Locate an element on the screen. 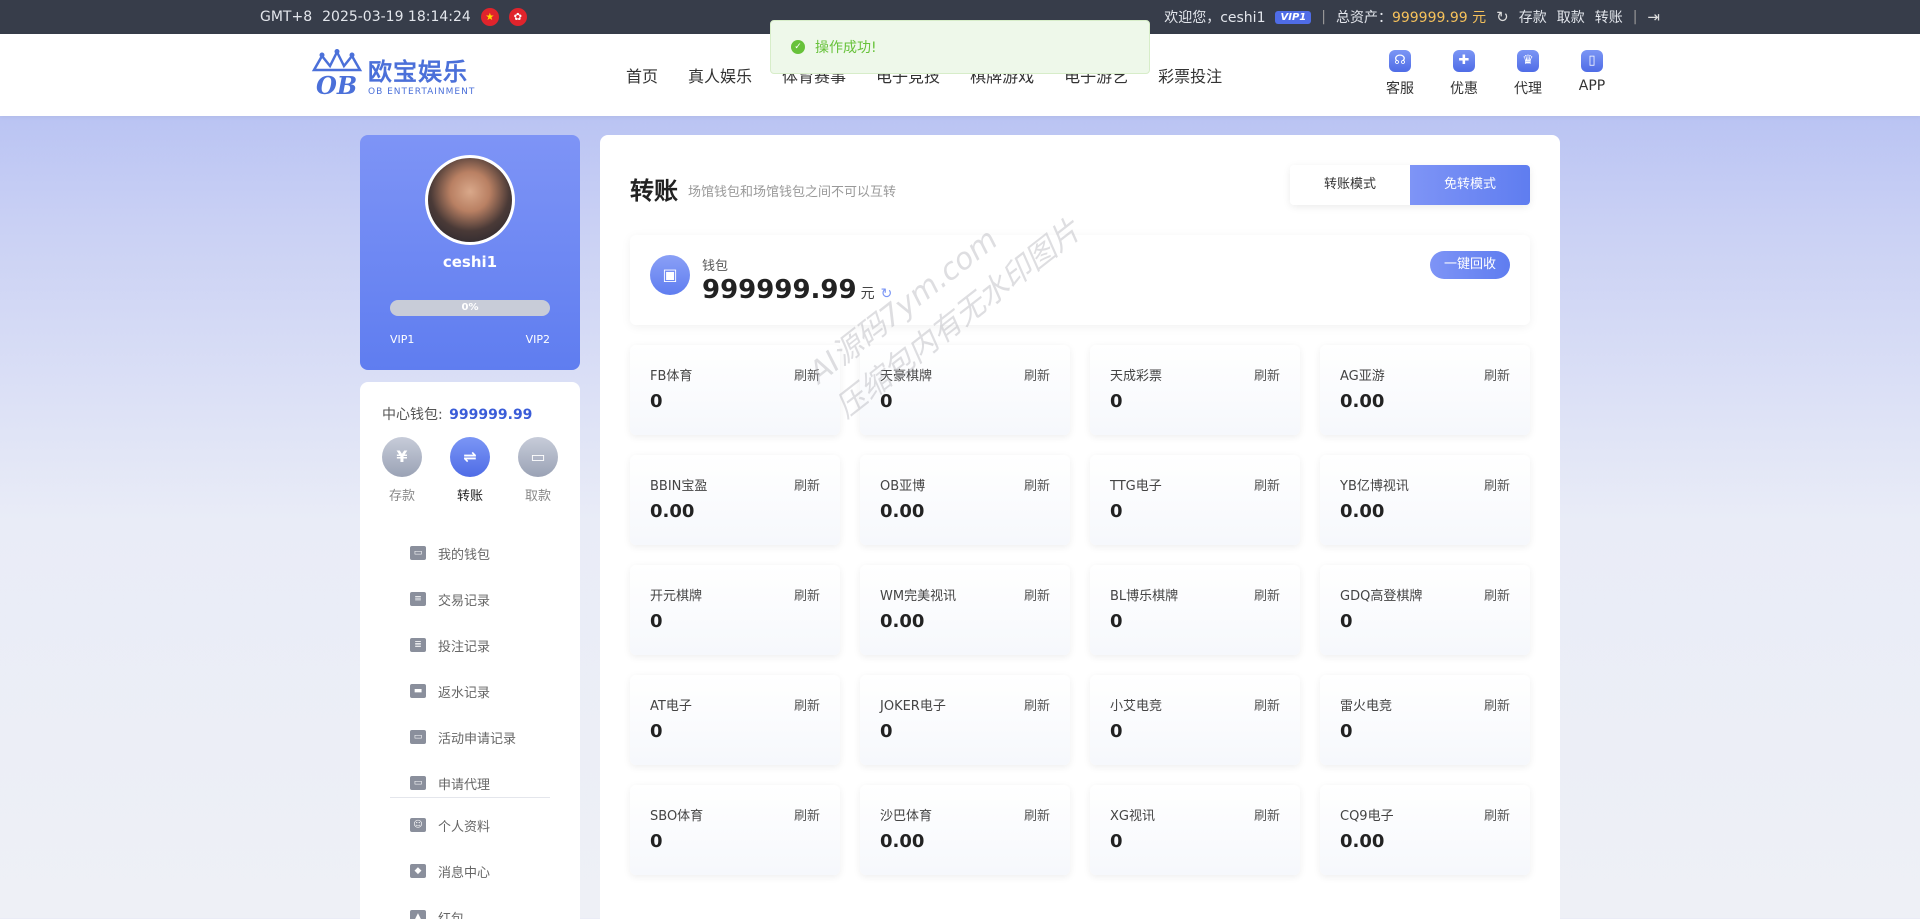 The image size is (1920, 919). sidebar-item-apply-agent: ▭ 申请代理 is located at coordinates (463, 783).